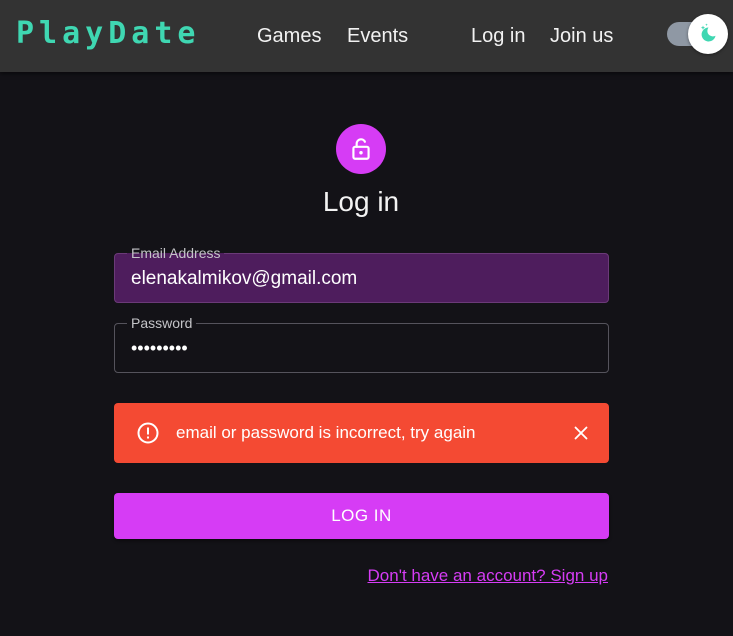 The width and height of the screenshot is (733, 636). I want to click on top-app-bar: PlayDate Games Events Log in Join us, so click(366, 36).